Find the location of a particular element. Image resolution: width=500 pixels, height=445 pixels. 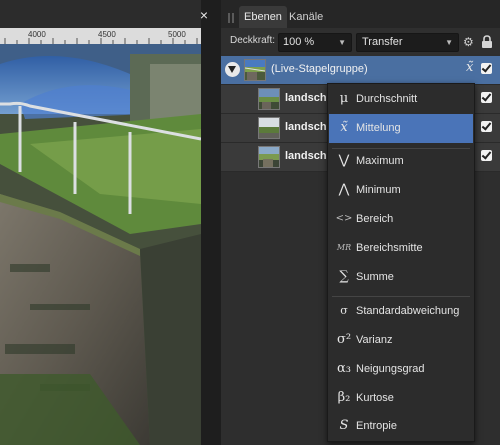

canvas-top-bar is located at coordinates (100, 14).